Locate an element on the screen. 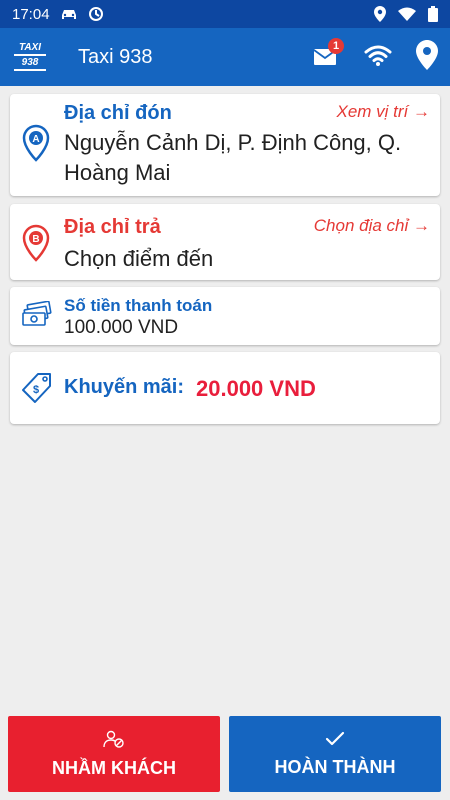 This screenshot has width=450, height=800. dropoff-label: Địa chỉ trả is located at coordinates (112, 227).